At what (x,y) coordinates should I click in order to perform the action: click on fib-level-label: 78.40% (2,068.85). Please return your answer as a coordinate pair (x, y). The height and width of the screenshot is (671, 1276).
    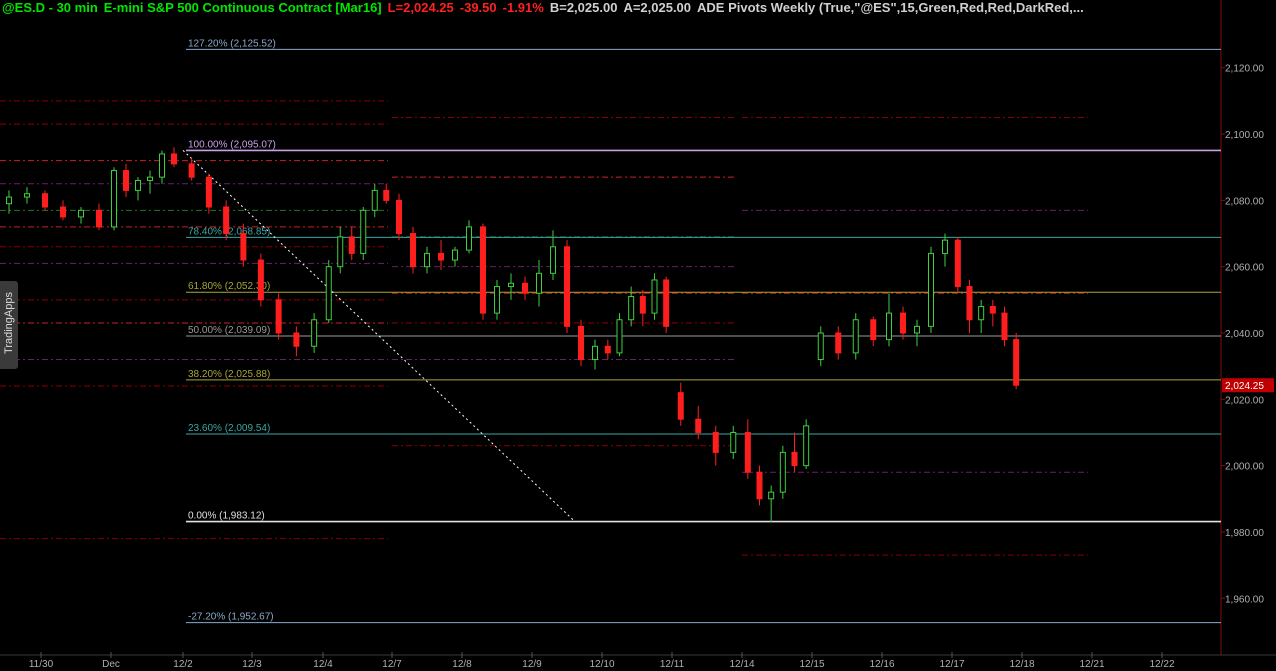
    Looking at the image, I should click on (229, 231).